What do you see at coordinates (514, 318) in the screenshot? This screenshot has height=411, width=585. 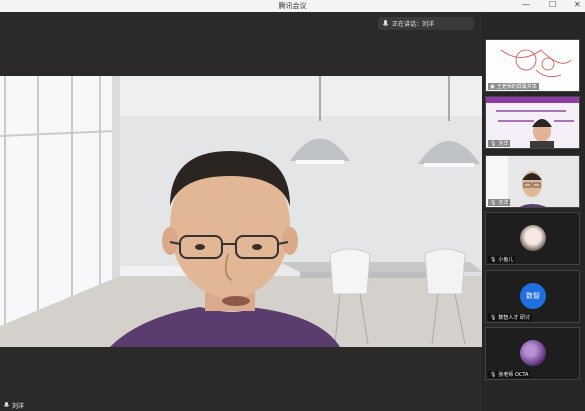 I see `tile-name: 数智人才 研讨` at bounding box center [514, 318].